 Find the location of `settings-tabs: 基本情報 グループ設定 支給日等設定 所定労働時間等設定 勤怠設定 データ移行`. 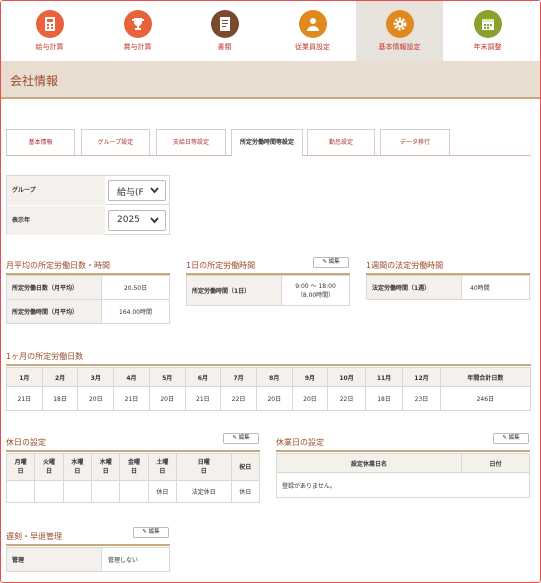

settings-tabs: 基本情報 グループ設定 支給日等設定 所定労働時間等設定 勤怠設定 データ移行 is located at coordinates (268, 142).